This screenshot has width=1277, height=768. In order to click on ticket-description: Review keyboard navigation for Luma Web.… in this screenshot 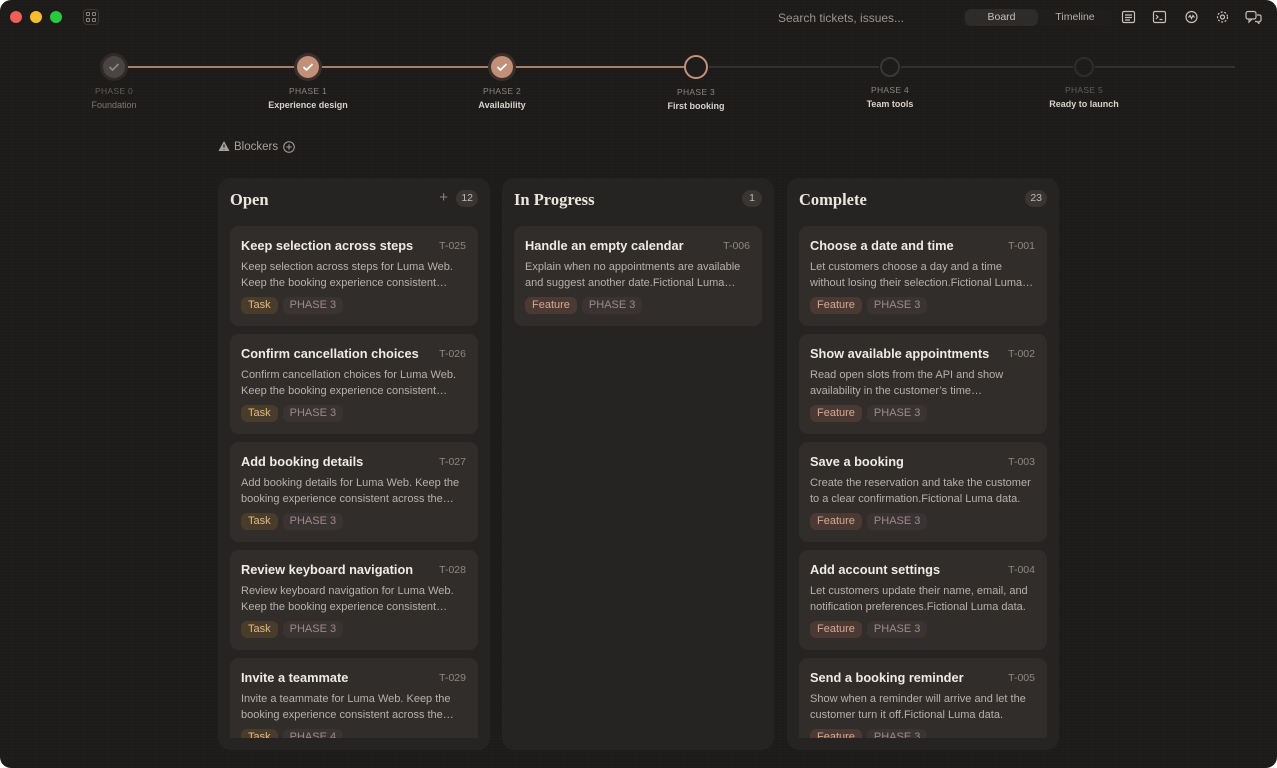, I will do `click(347, 599)`.